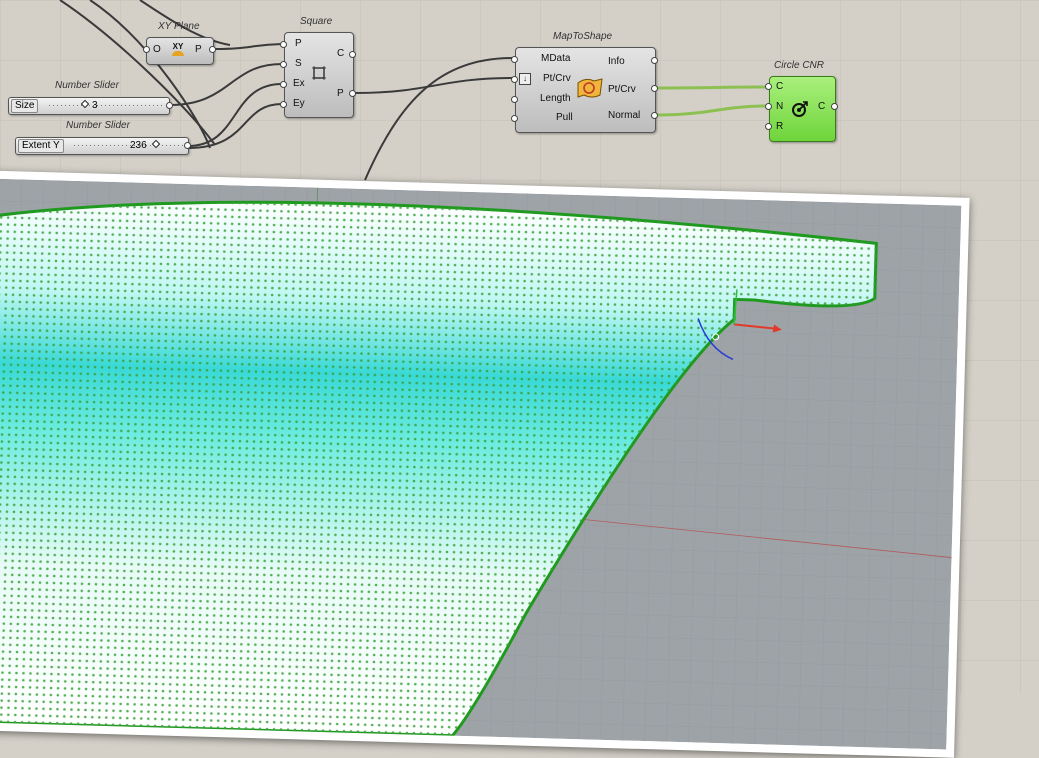  Describe the element at coordinates (98, 125) in the screenshot. I see `slider-extent-title: Number Slider` at that location.